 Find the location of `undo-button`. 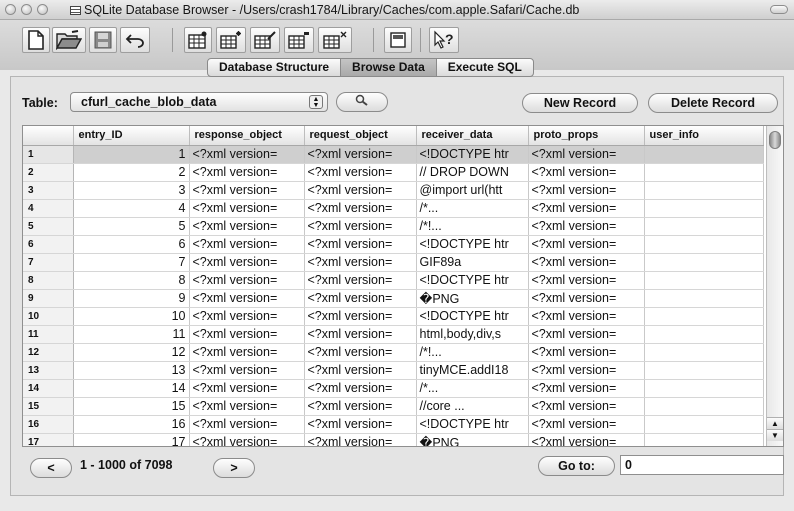

undo-button is located at coordinates (135, 40).